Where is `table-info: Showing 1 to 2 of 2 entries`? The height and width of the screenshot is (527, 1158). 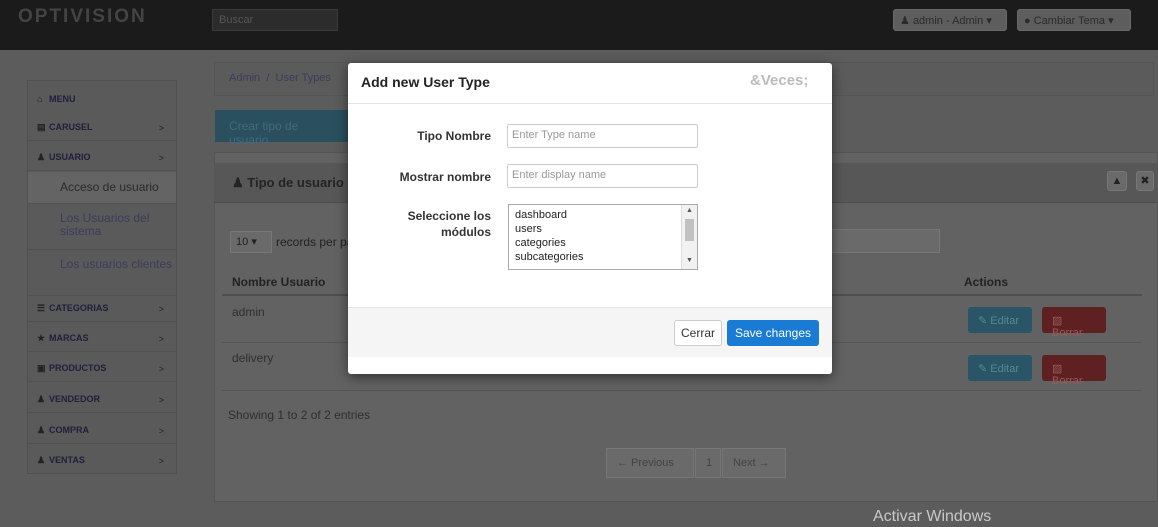 table-info: Showing 1 to 2 of 2 entries is located at coordinates (299, 415).